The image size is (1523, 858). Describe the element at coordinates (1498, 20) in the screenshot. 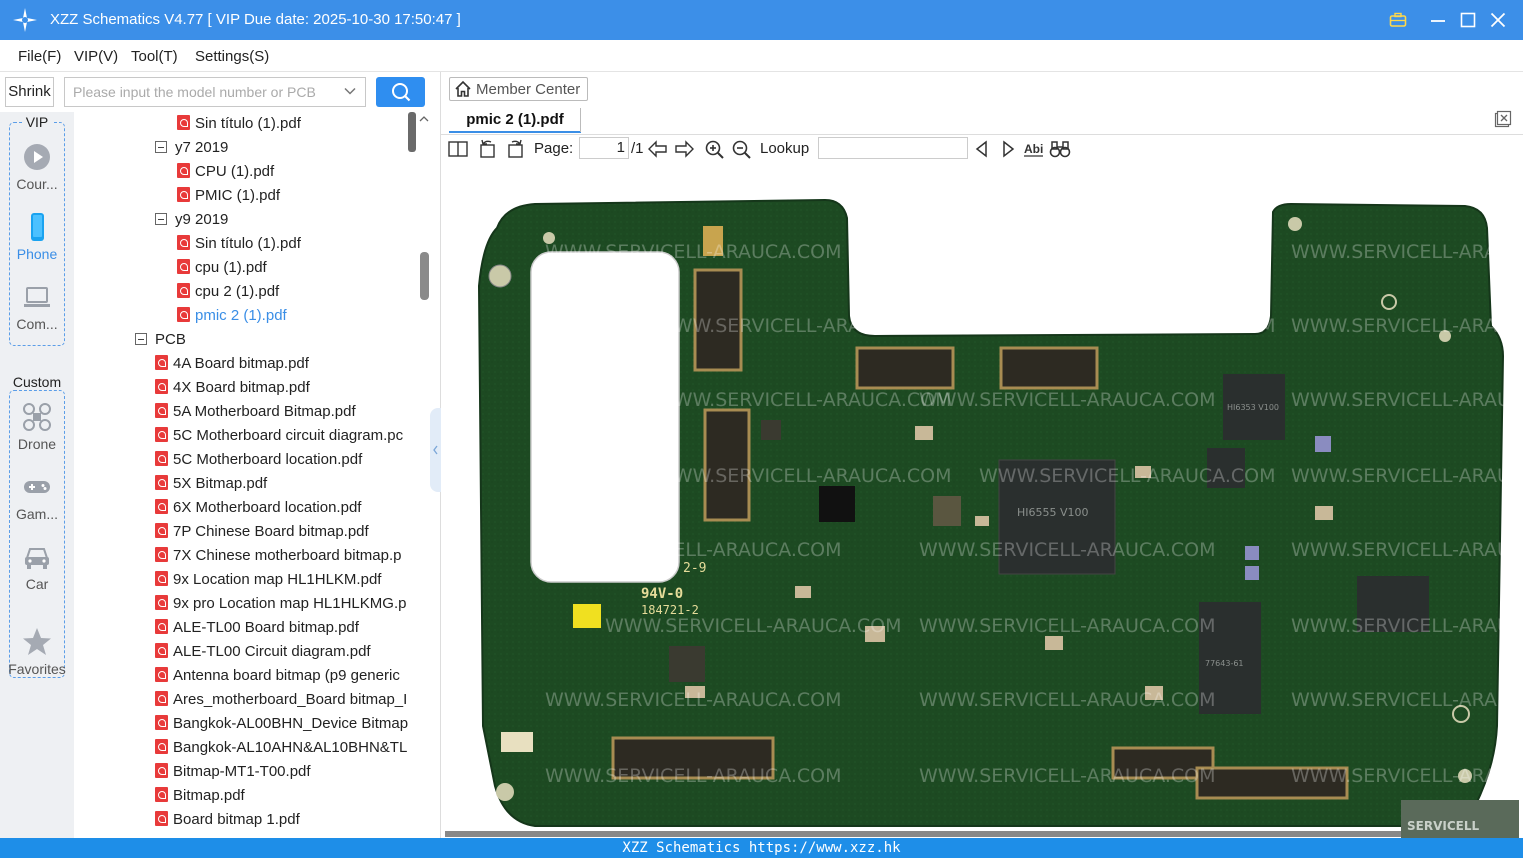

I see `close-button` at that location.